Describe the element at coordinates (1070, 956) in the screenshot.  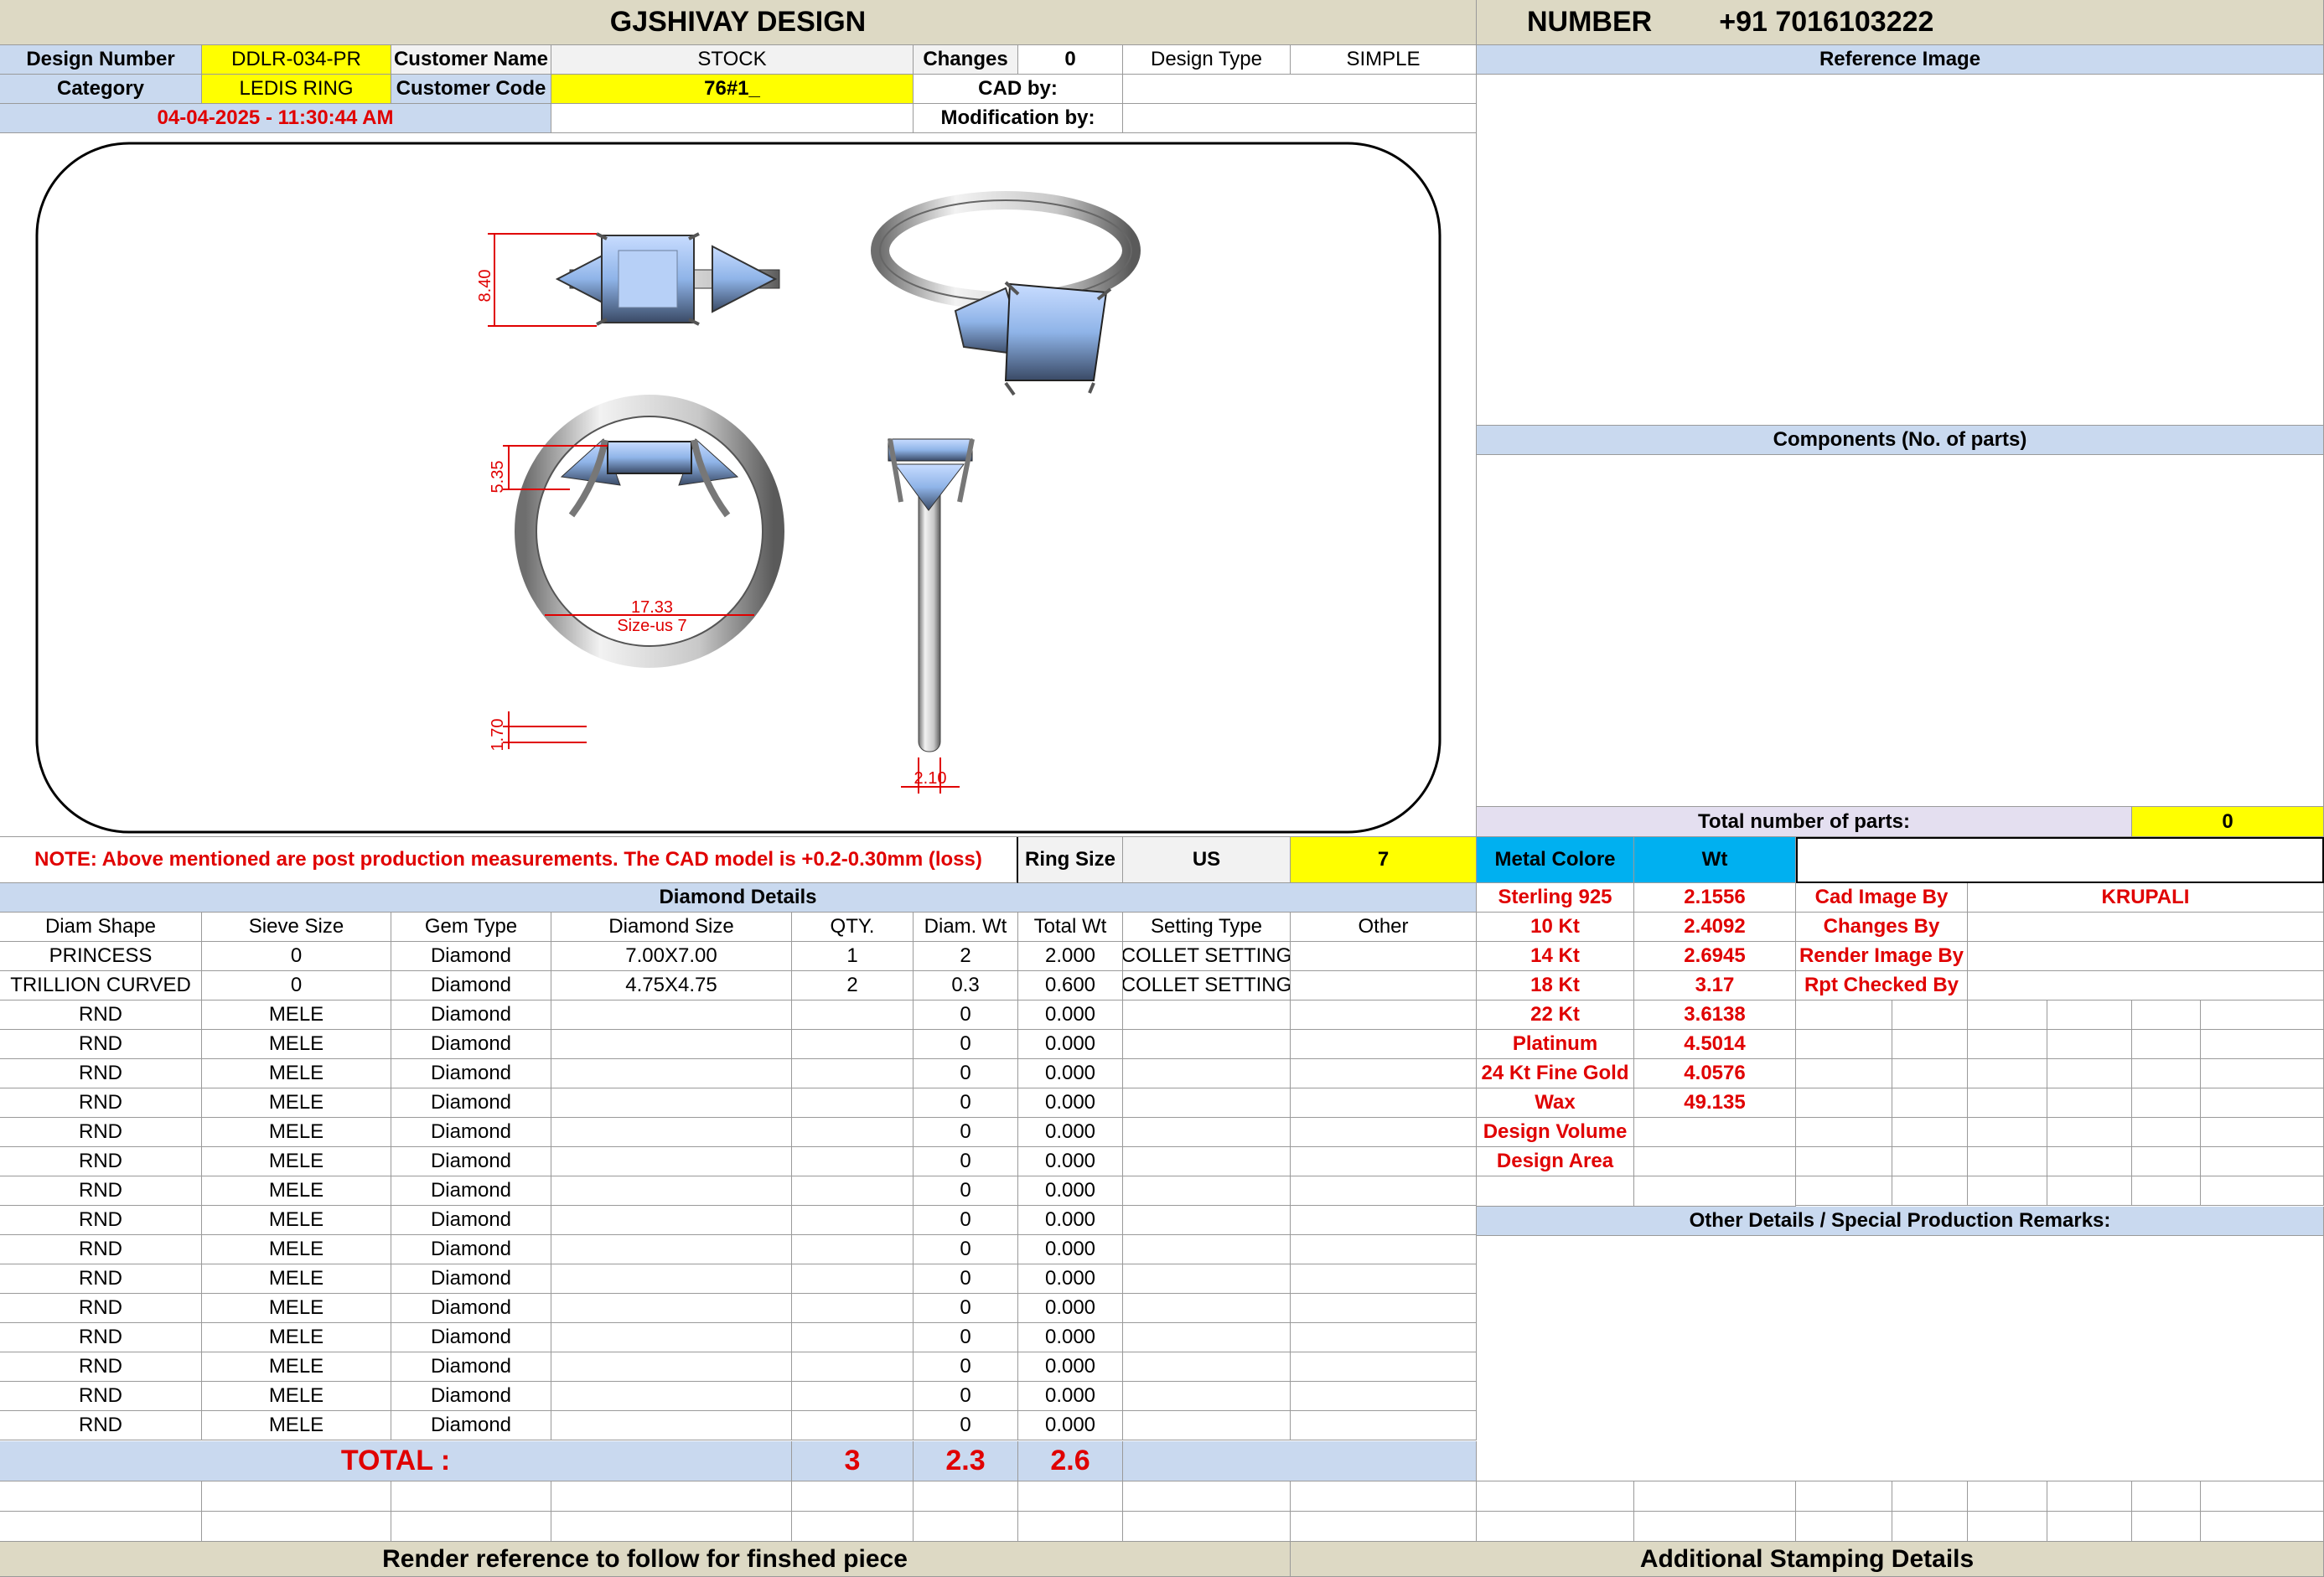
I see `diamond-cell: 2.000` at that location.